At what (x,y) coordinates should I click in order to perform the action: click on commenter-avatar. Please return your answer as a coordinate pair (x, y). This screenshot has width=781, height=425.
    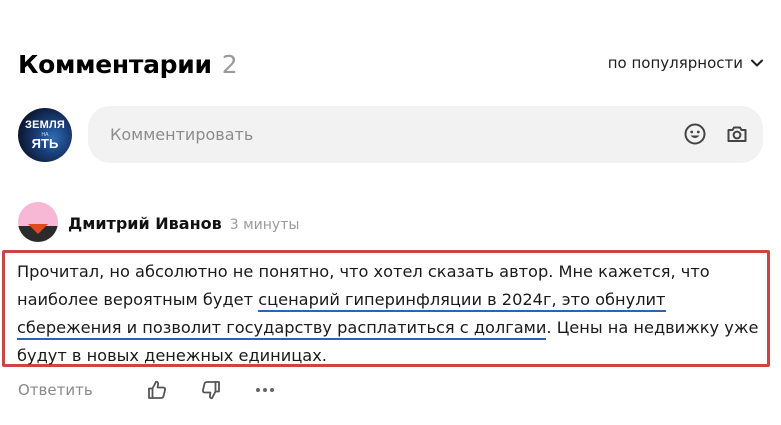
    Looking at the image, I should click on (38, 222).